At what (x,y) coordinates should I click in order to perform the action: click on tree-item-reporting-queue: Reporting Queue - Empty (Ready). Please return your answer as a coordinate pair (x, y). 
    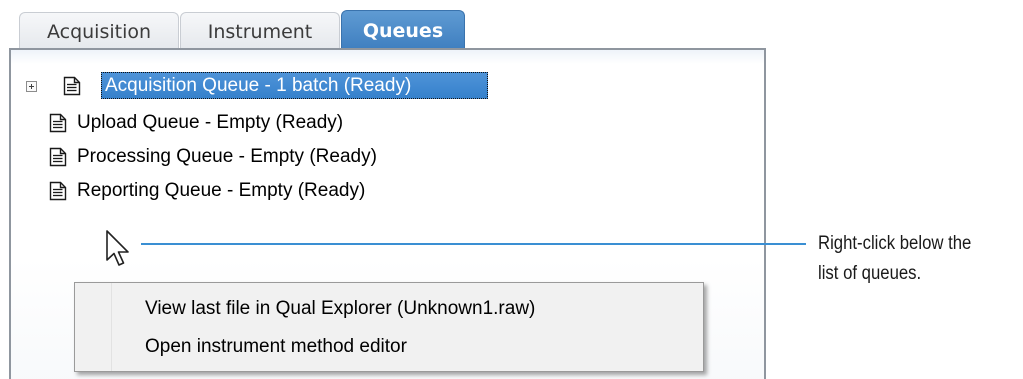
    Looking at the image, I should click on (221, 191).